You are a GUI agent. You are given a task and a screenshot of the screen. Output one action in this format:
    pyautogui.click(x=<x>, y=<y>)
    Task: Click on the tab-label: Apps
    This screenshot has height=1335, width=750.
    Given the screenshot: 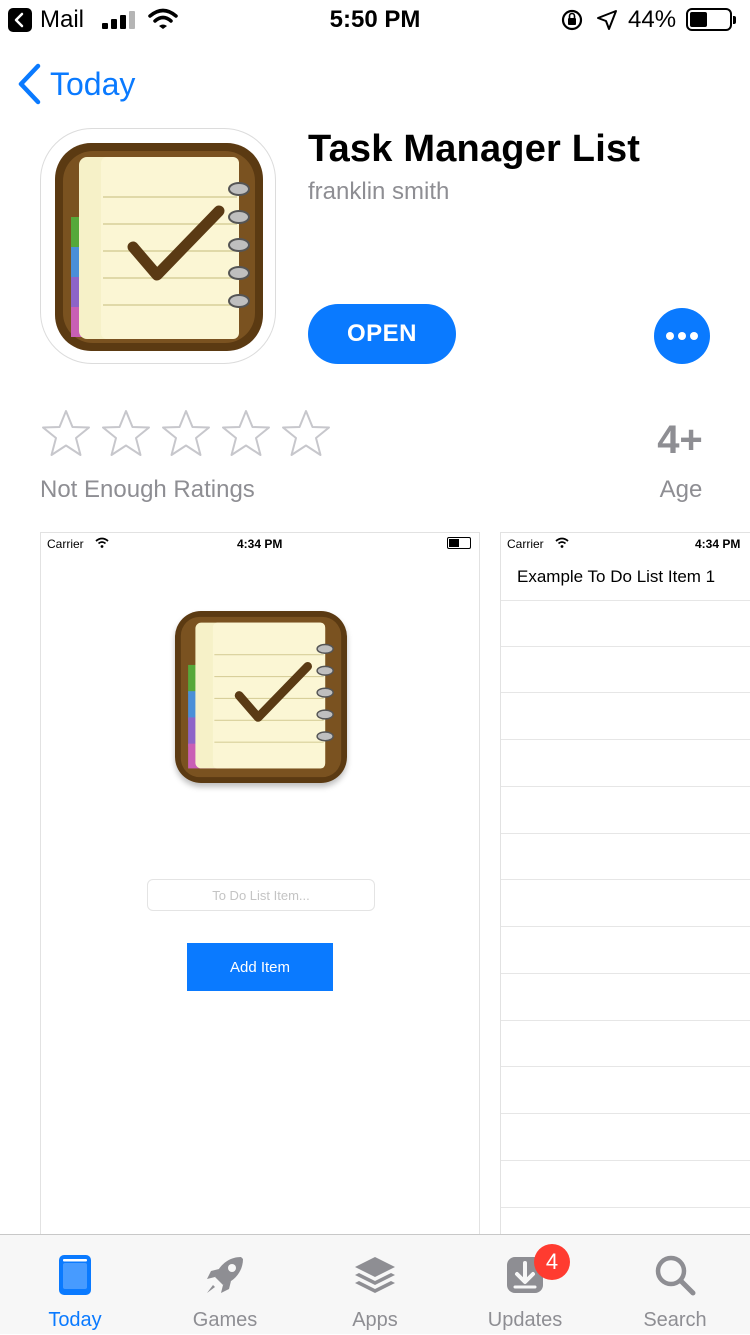 What is the action you would take?
    pyautogui.click(x=375, y=1320)
    